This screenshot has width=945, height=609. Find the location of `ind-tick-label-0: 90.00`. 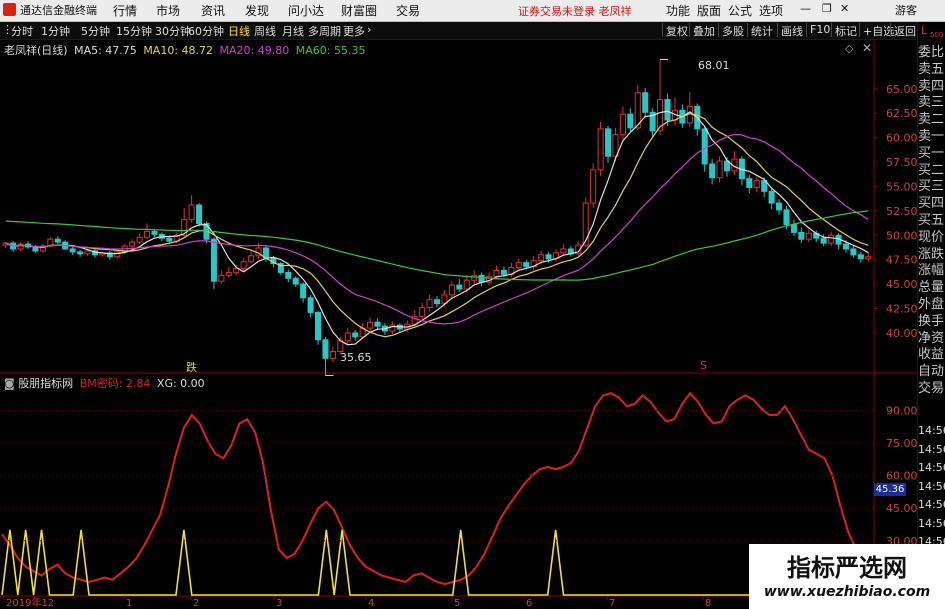

ind-tick-label-0: 90.00 is located at coordinates (902, 411).